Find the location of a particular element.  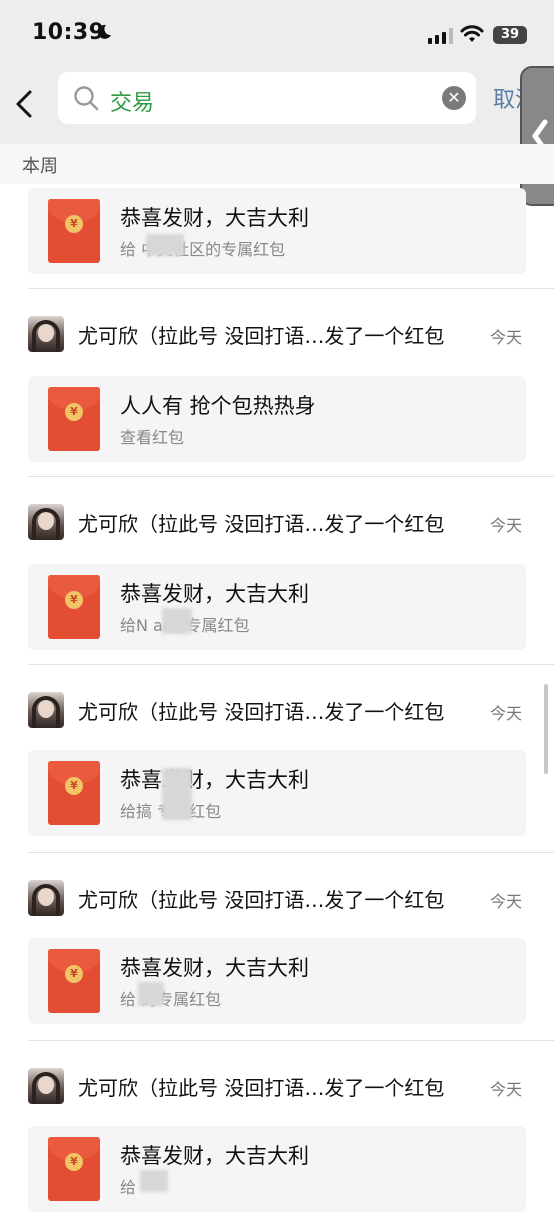

chevron-left-icon is located at coordinates (25, 104).